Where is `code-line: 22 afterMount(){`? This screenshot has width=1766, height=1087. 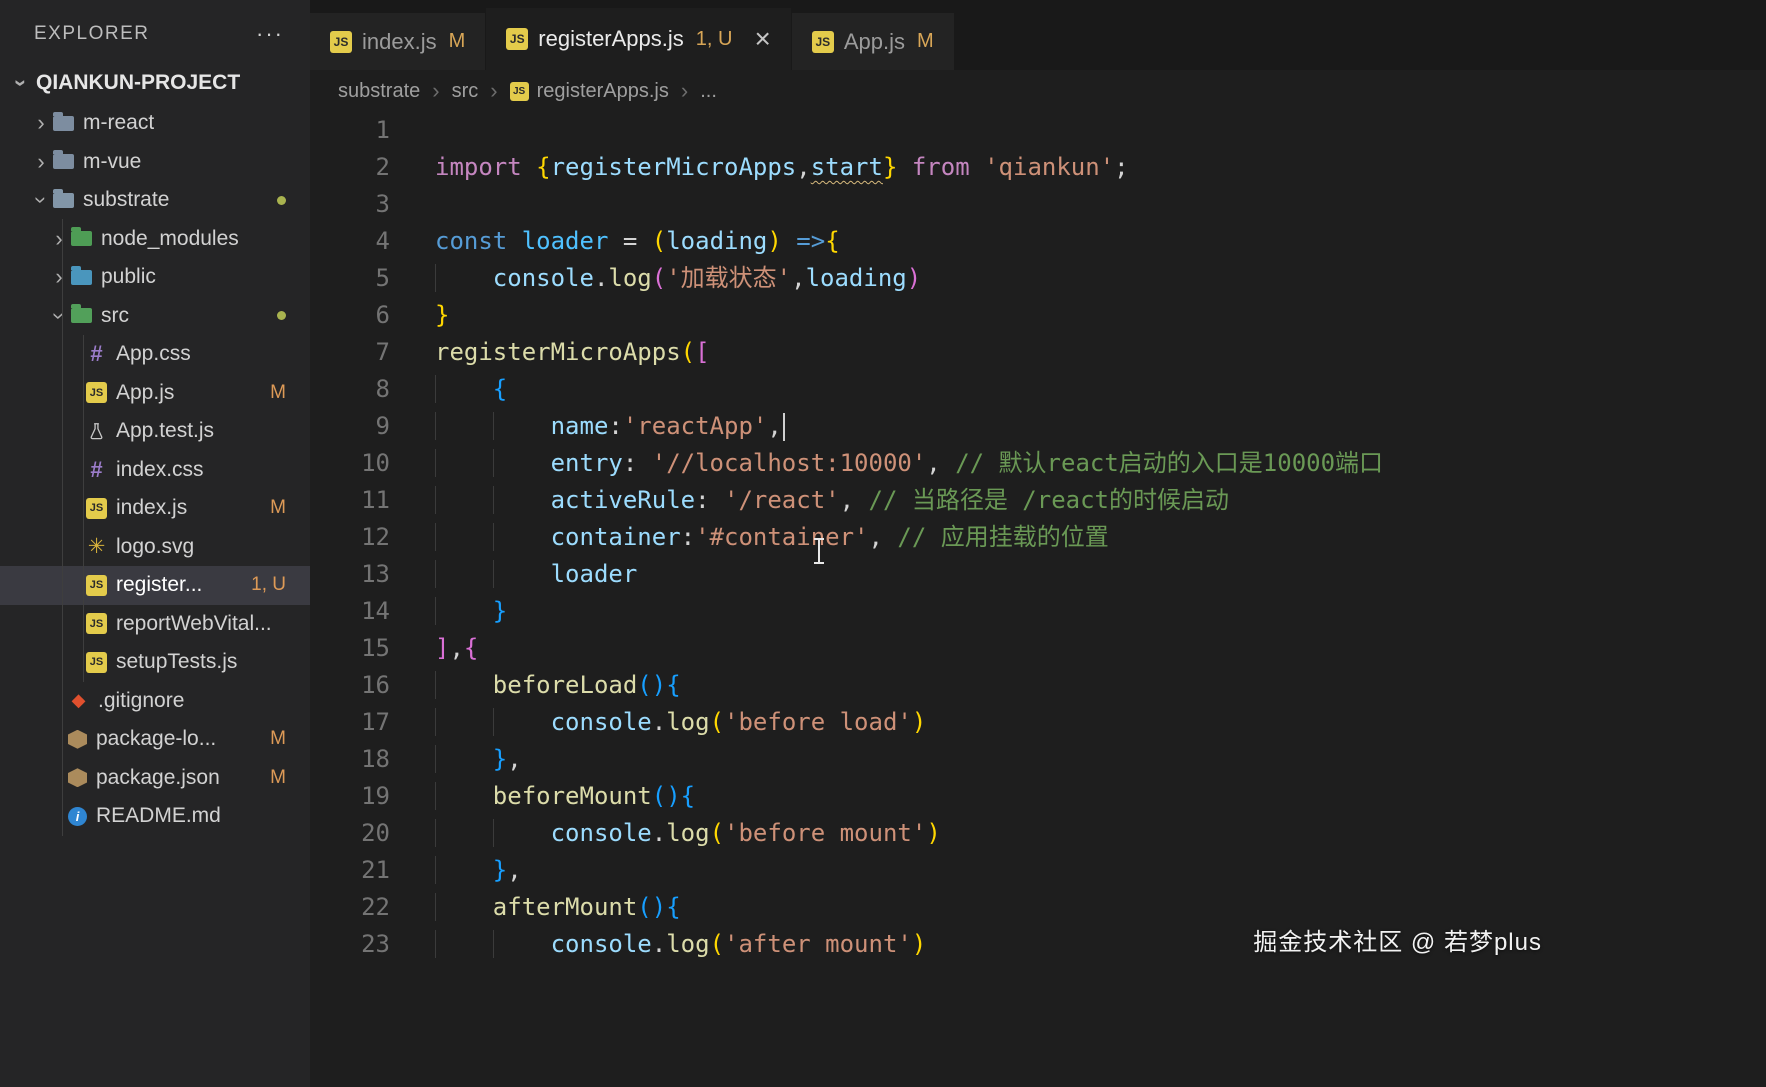 code-line: 22 afterMount(){ is located at coordinates (1038, 907).